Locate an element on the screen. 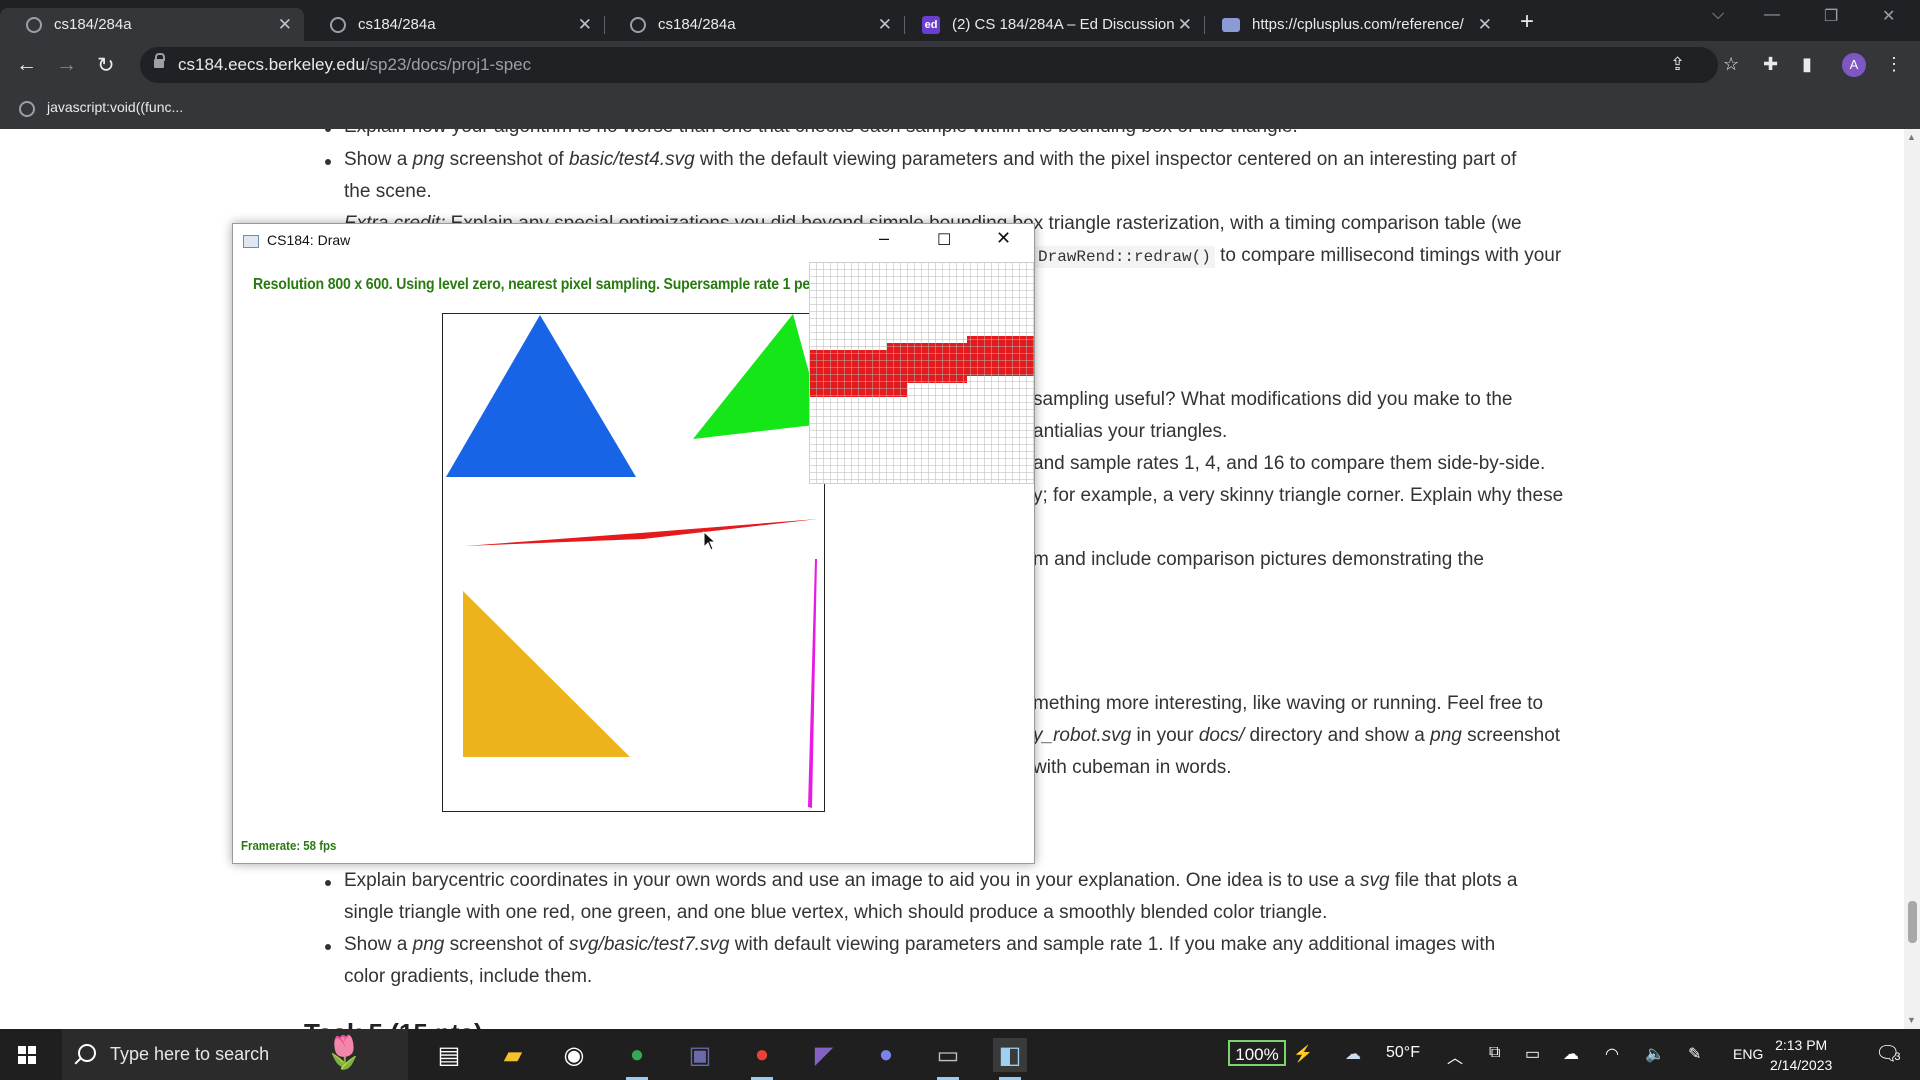 The image size is (1920, 1080). tab-label: https://cplusplus.com/reference/ is located at coordinates (1358, 24).